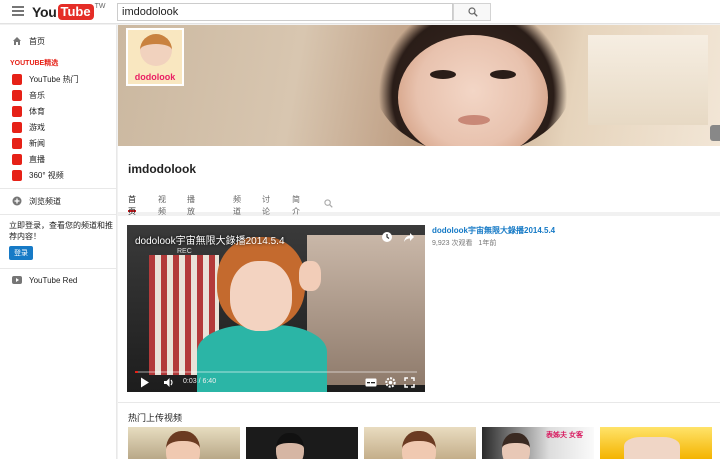 This screenshot has width=720, height=459. Describe the element at coordinates (296, 205) in the screenshot. I see `tab-about: 简介` at that location.